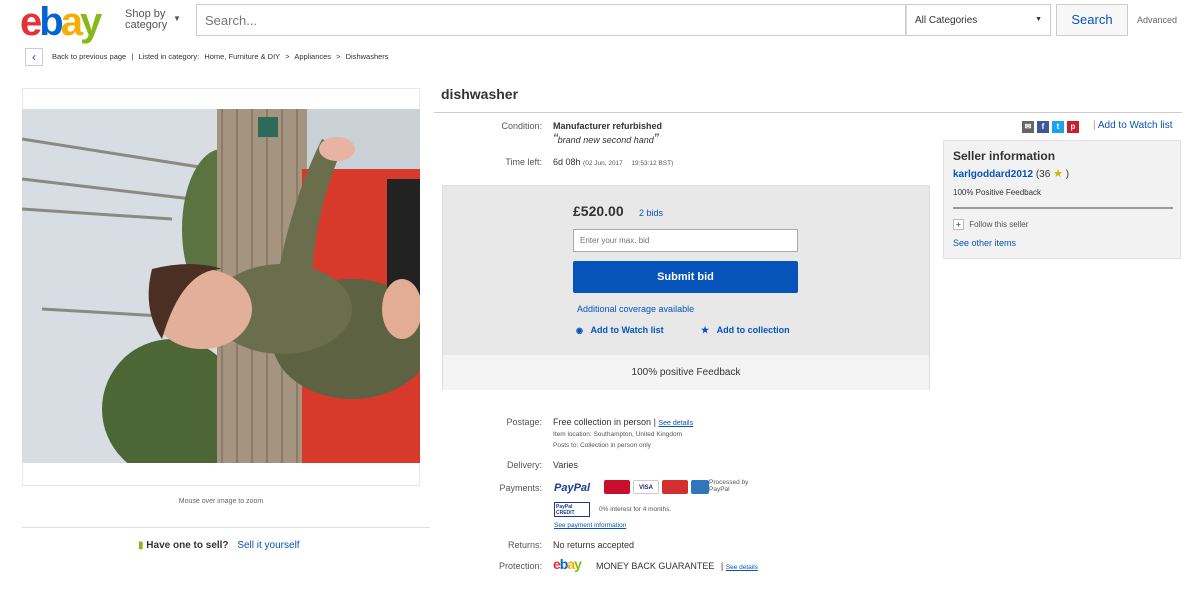 This screenshot has width=1200, height=599. I want to click on category-select: All Categories ▼, so click(978, 20).